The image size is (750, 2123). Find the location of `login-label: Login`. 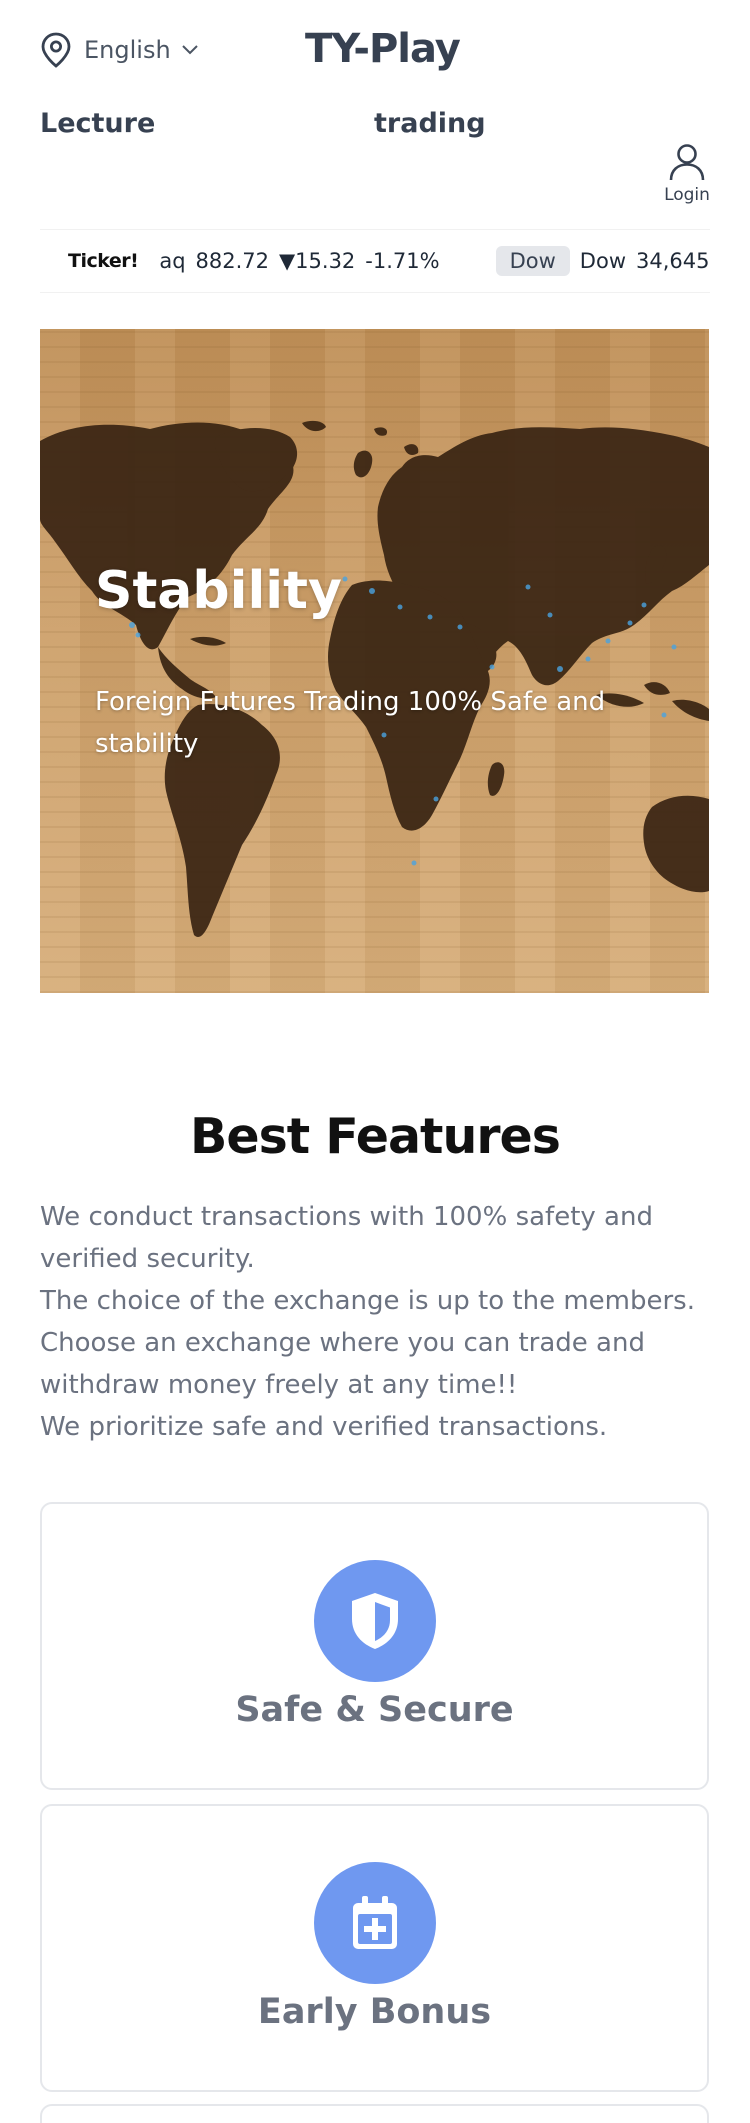

login-label: Login is located at coordinates (687, 195).